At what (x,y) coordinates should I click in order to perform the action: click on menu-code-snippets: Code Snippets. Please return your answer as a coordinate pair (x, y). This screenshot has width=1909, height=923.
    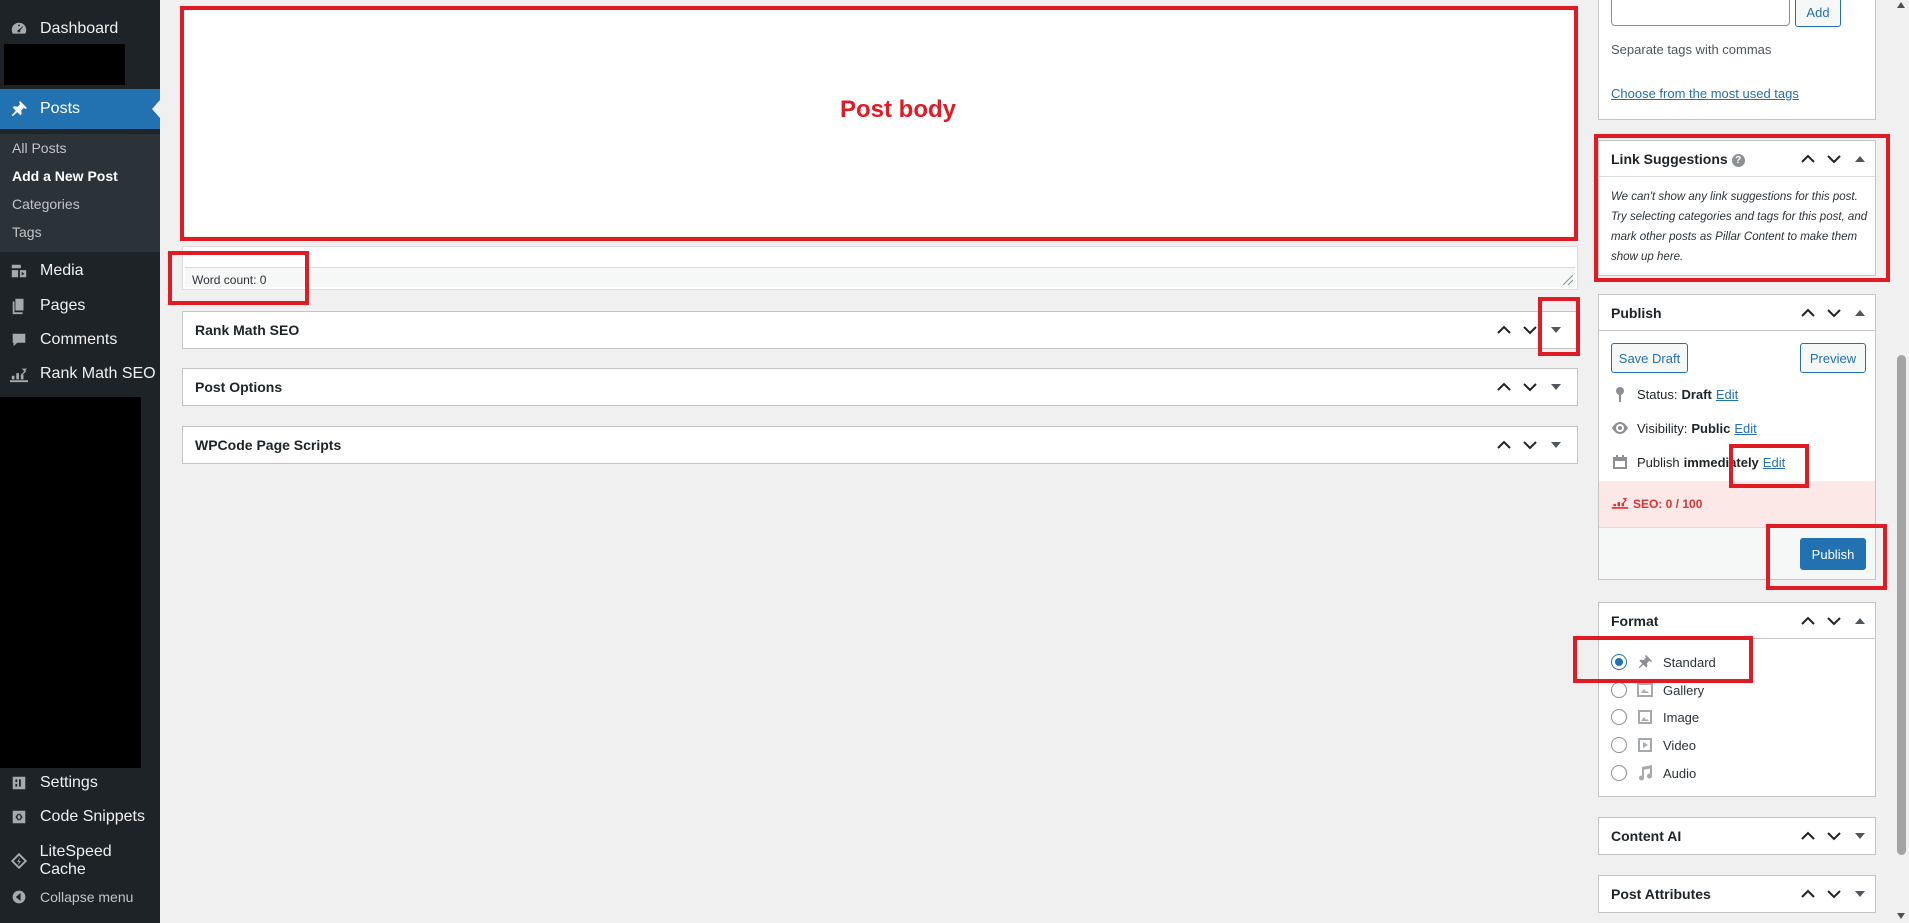
    Looking at the image, I should click on (80, 817).